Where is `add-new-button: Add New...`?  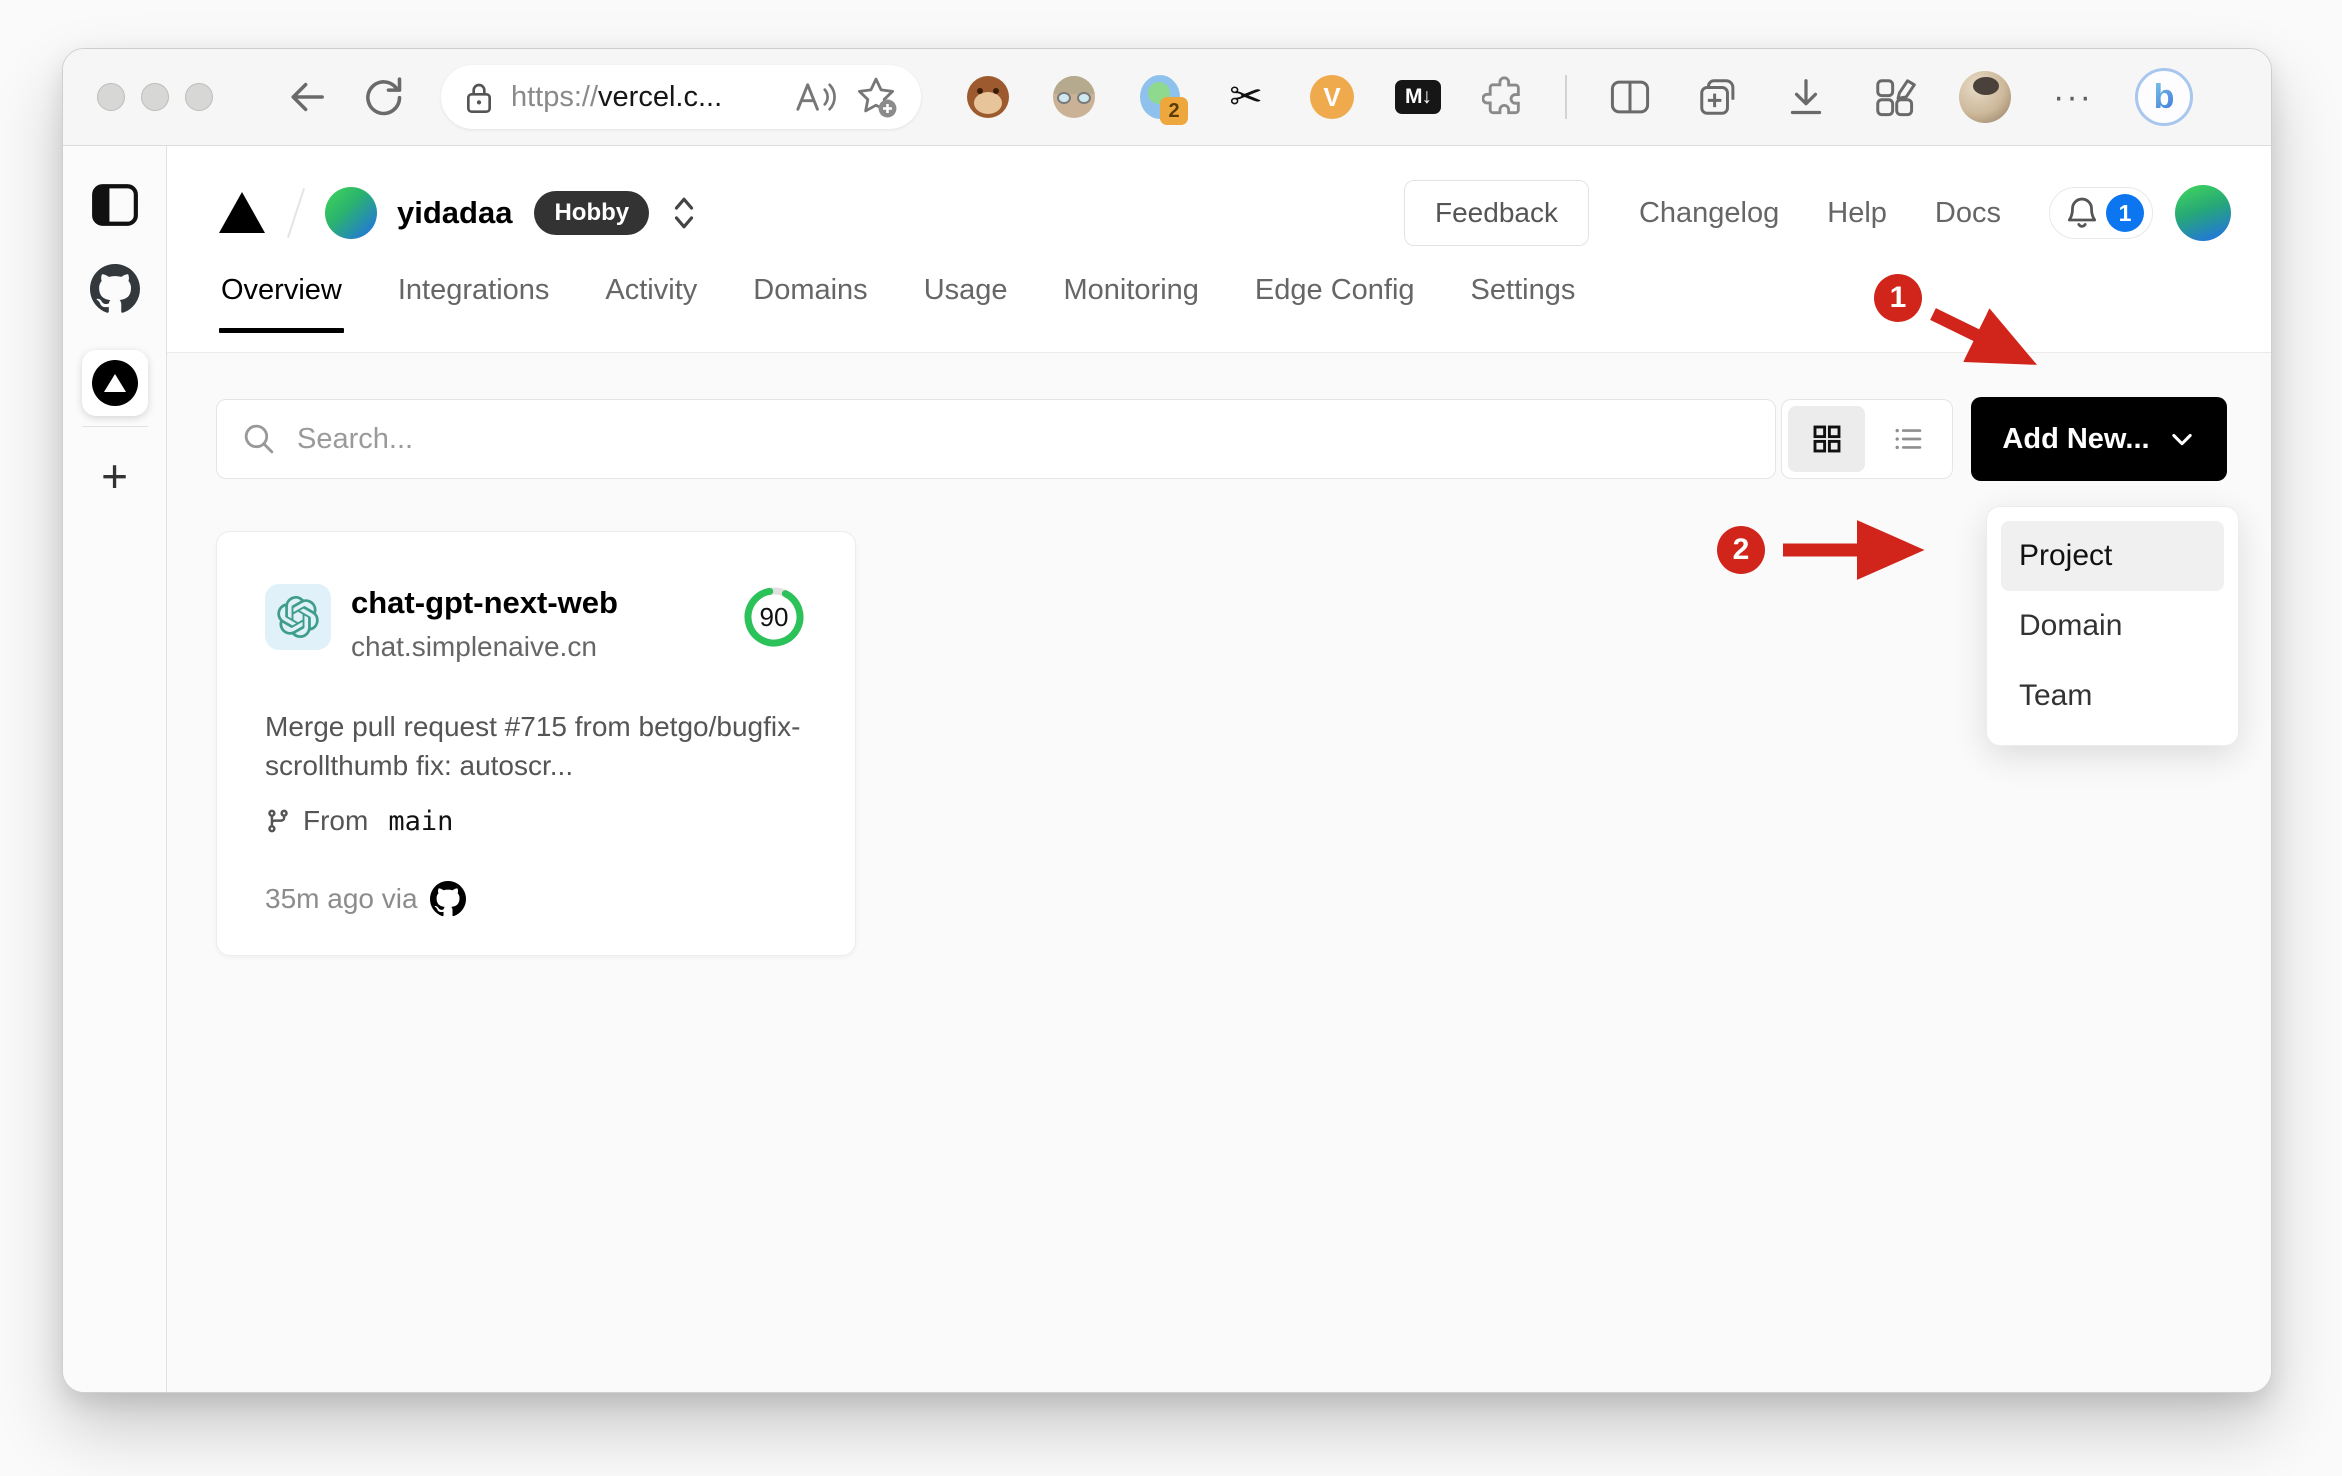
add-new-button: Add New... is located at coordinates (2099, 439).